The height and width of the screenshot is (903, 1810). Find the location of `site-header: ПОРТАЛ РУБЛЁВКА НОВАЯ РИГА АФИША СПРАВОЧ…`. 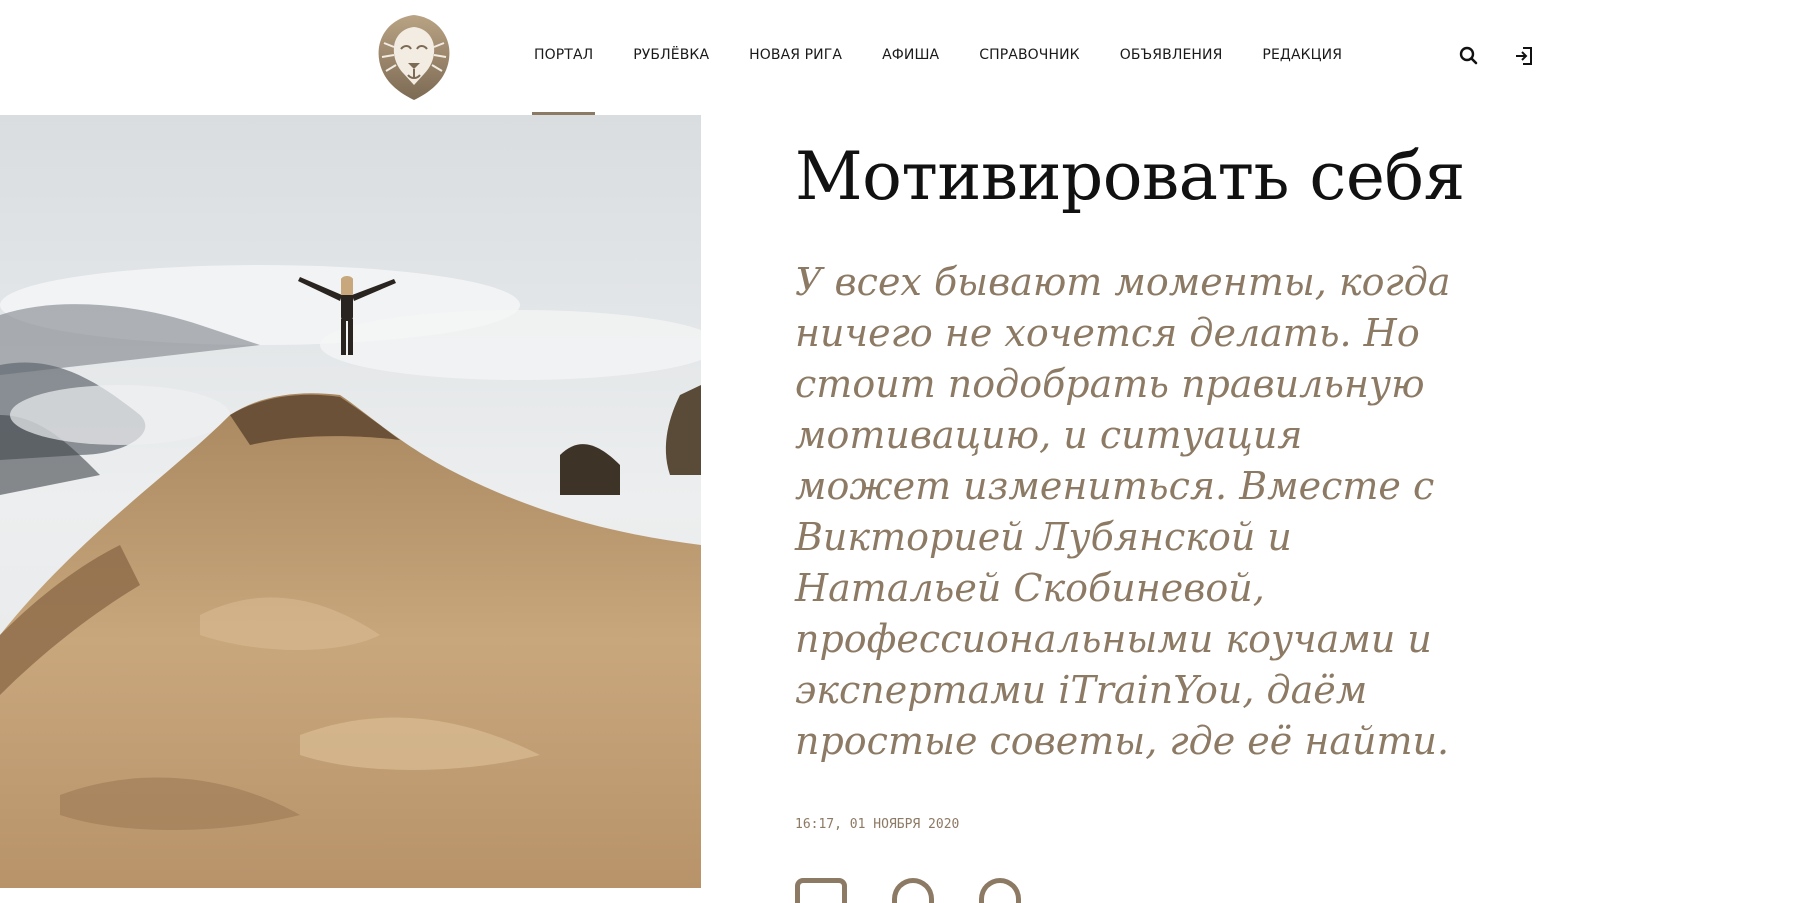

site-header: ПОРТАЛ РУБЛЁВКА НОВАЯ РИГА АФИША СПРАВОЧ… is located at coordinates (905, 57).